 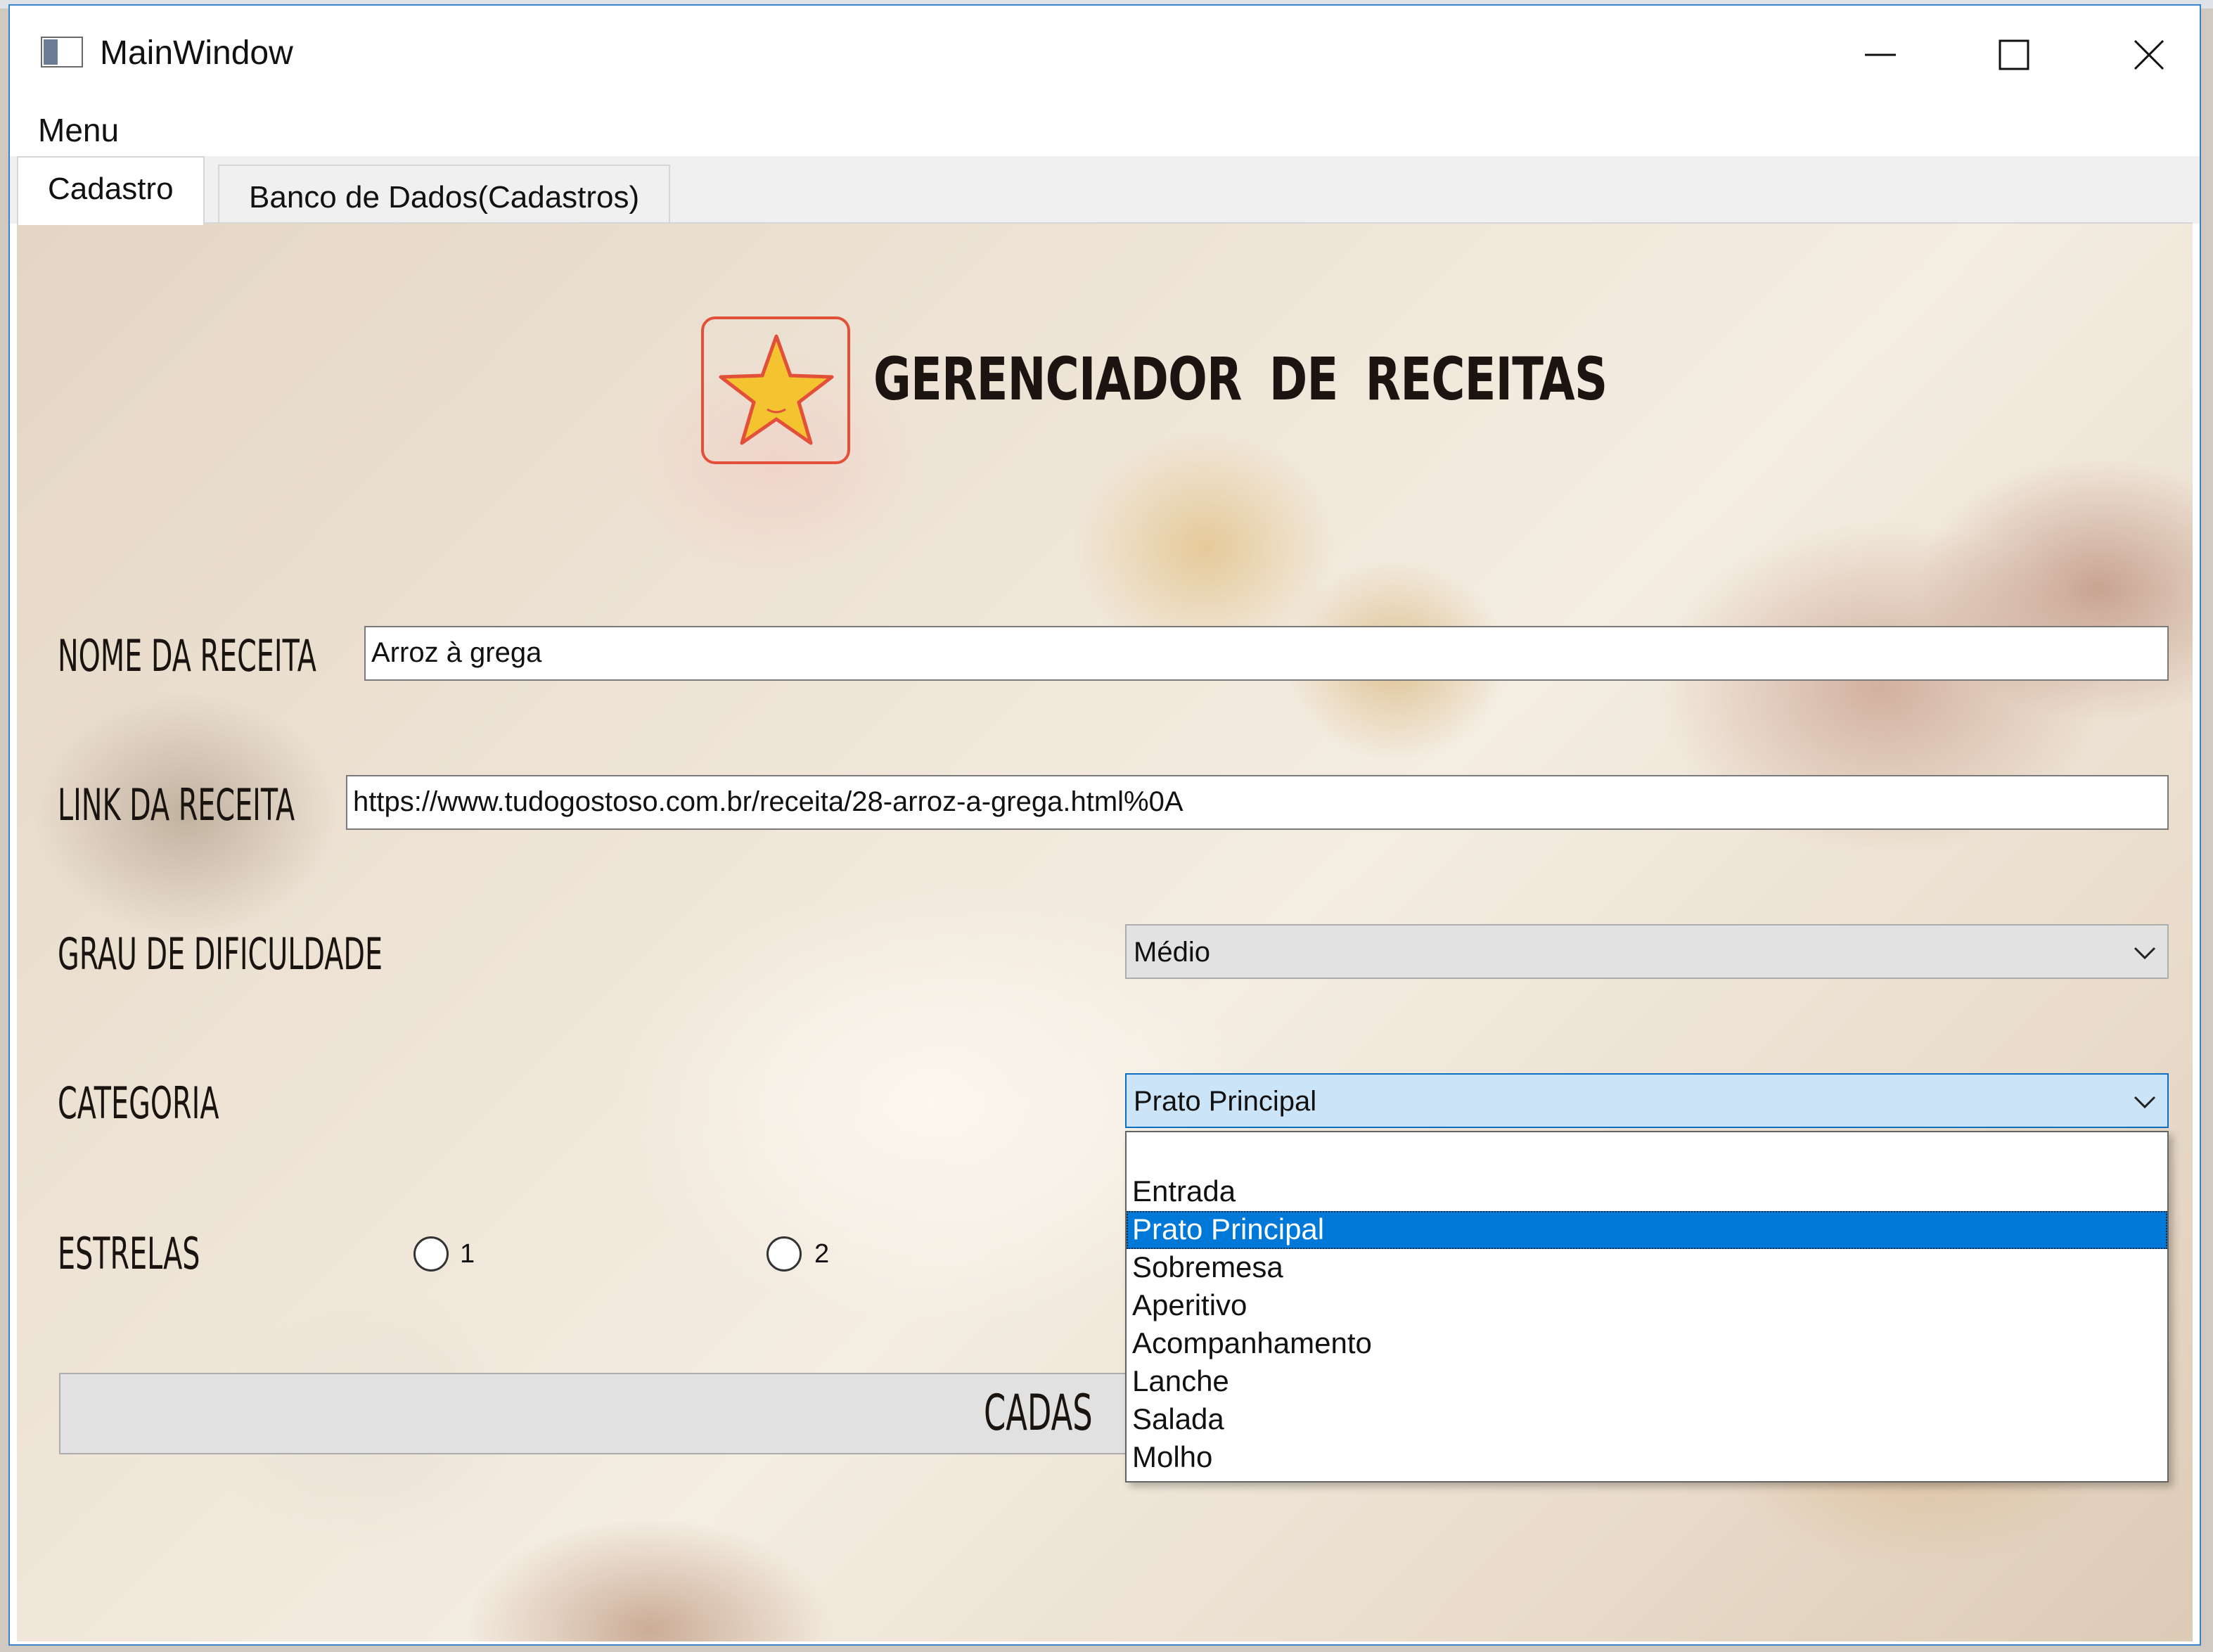 What do you see at coordinates (1647, 1268) in the screenshot?
I see `dropdown-option-sobremesa: Sobremesa` at bounding box center [1647, 1268].